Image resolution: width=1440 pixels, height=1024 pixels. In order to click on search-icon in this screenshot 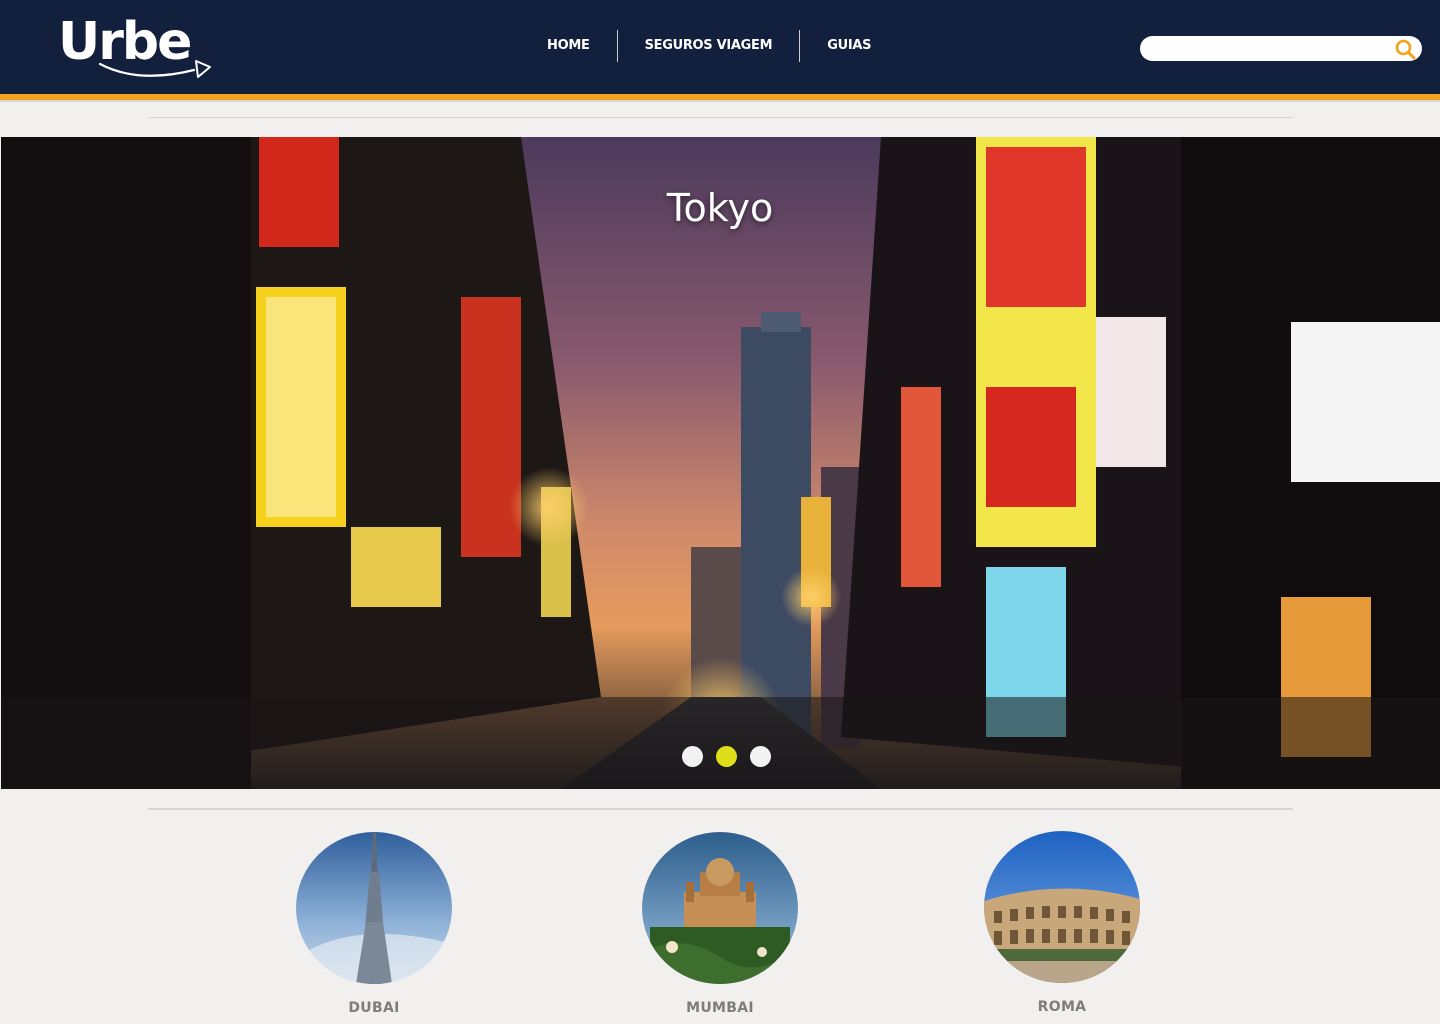, I will do `click(1405, 49)`.